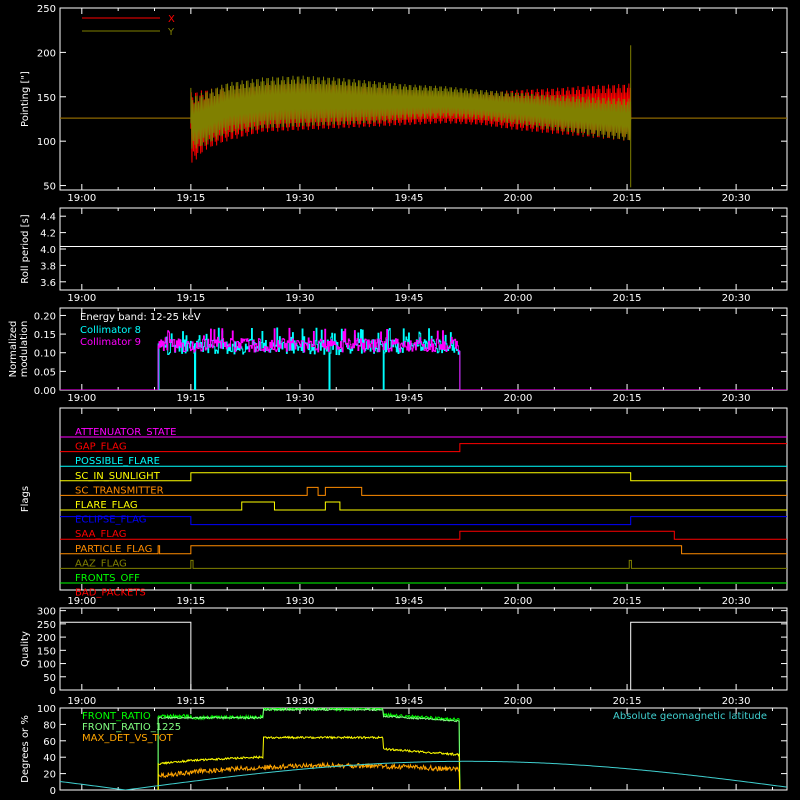  What do you see at coordinates (45, 354) in the screenshot?
I see `y-tick-label: 0.10` at bounding box center [45, 354].